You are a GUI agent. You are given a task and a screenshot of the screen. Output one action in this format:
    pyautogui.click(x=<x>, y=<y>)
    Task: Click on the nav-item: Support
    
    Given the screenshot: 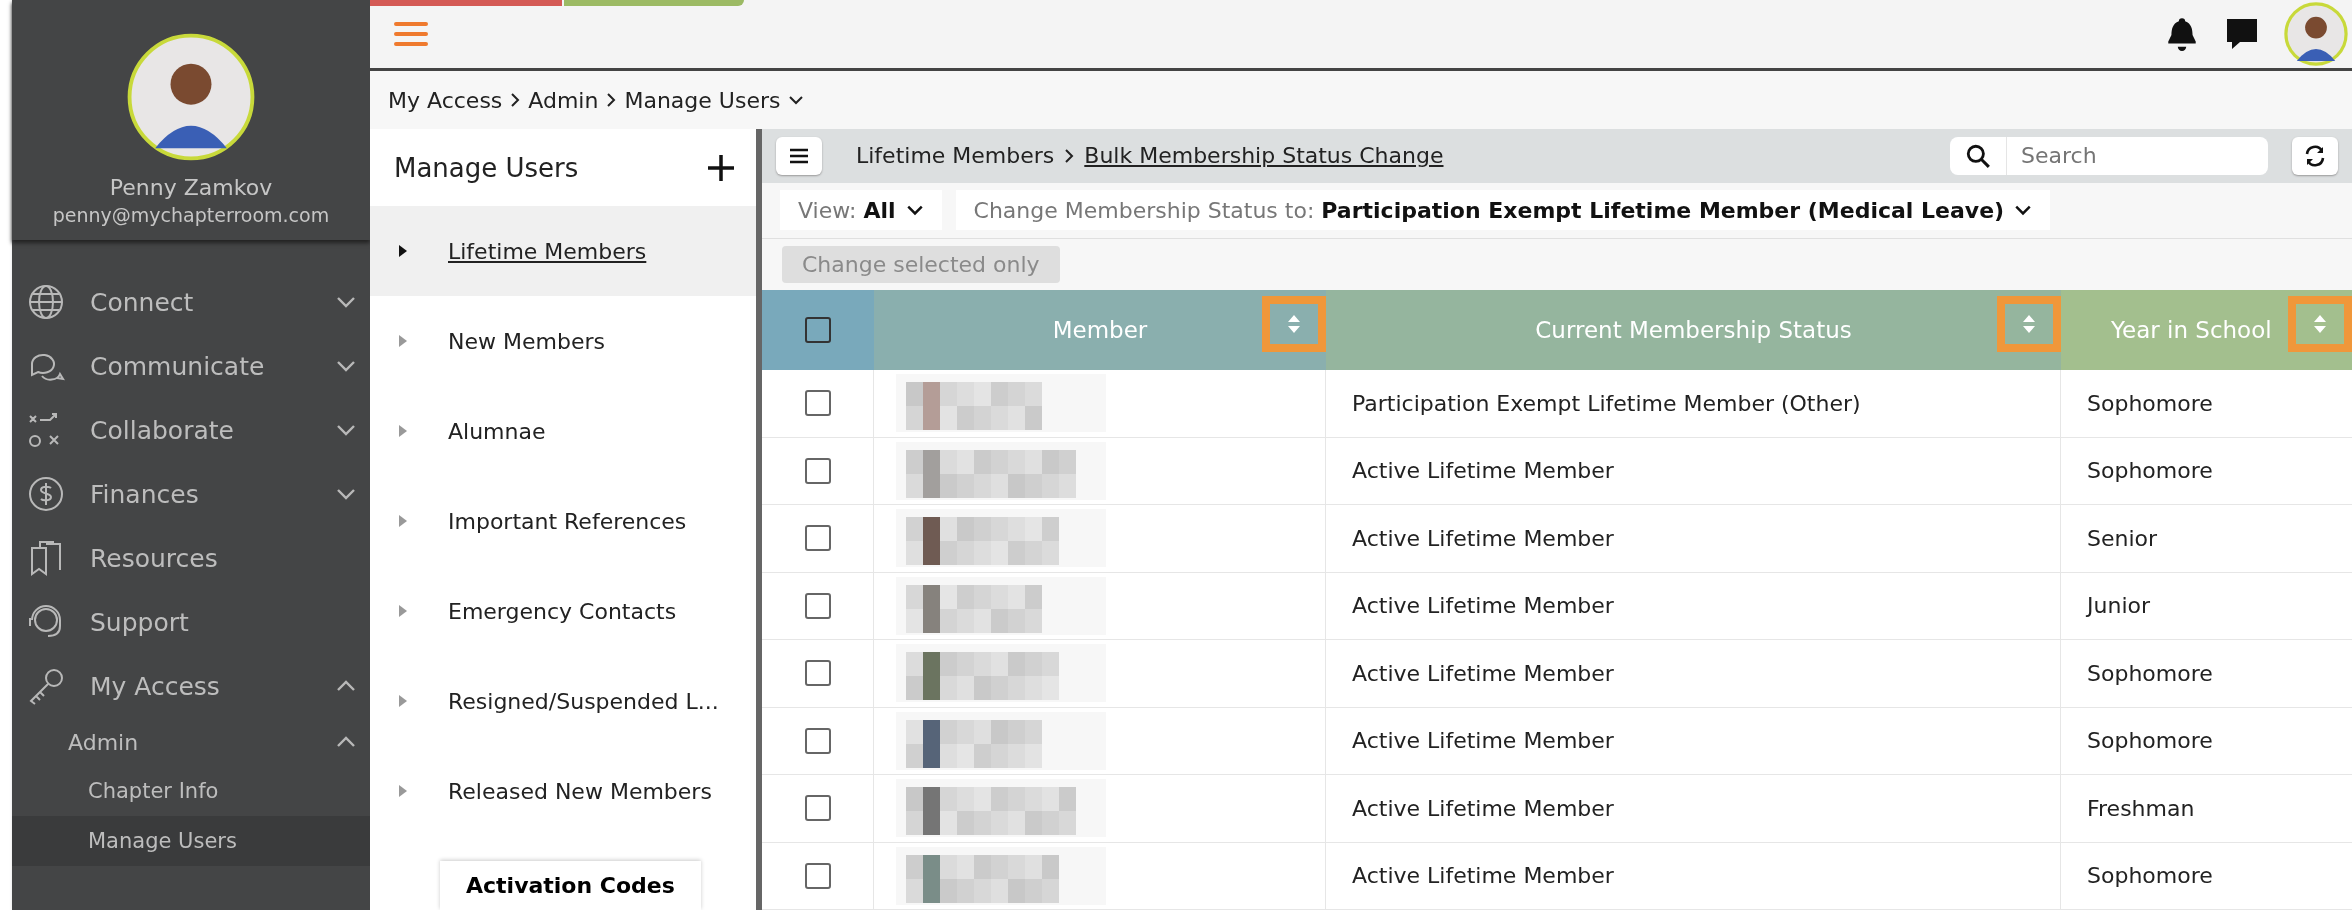 What is the action you would take?
    pyautogui.click(x=191, y=622)
    